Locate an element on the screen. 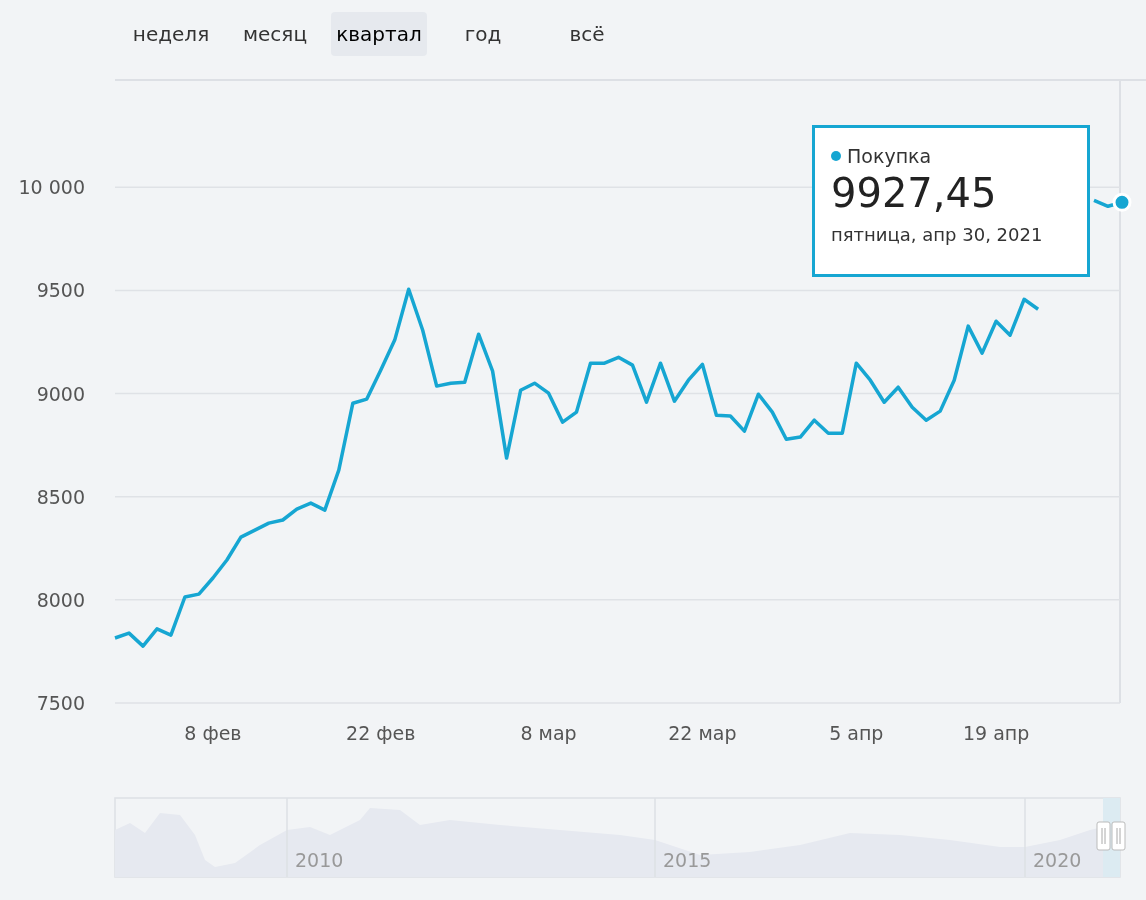  range-tab: неделя is located at coordinates (171, 34).